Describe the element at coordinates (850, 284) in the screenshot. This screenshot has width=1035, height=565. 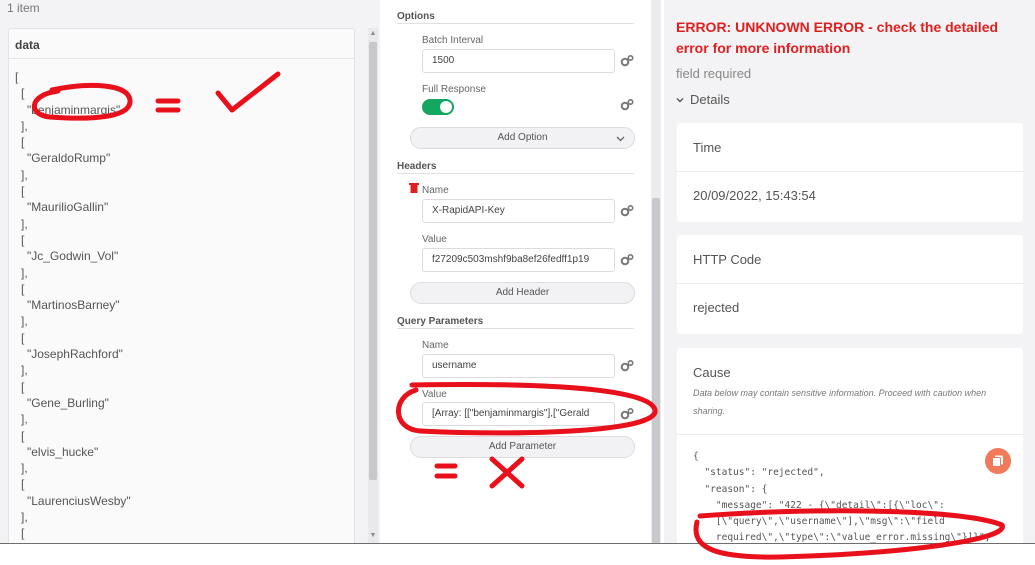
I see `http-code-card: HTTP Code rejected` at that location.